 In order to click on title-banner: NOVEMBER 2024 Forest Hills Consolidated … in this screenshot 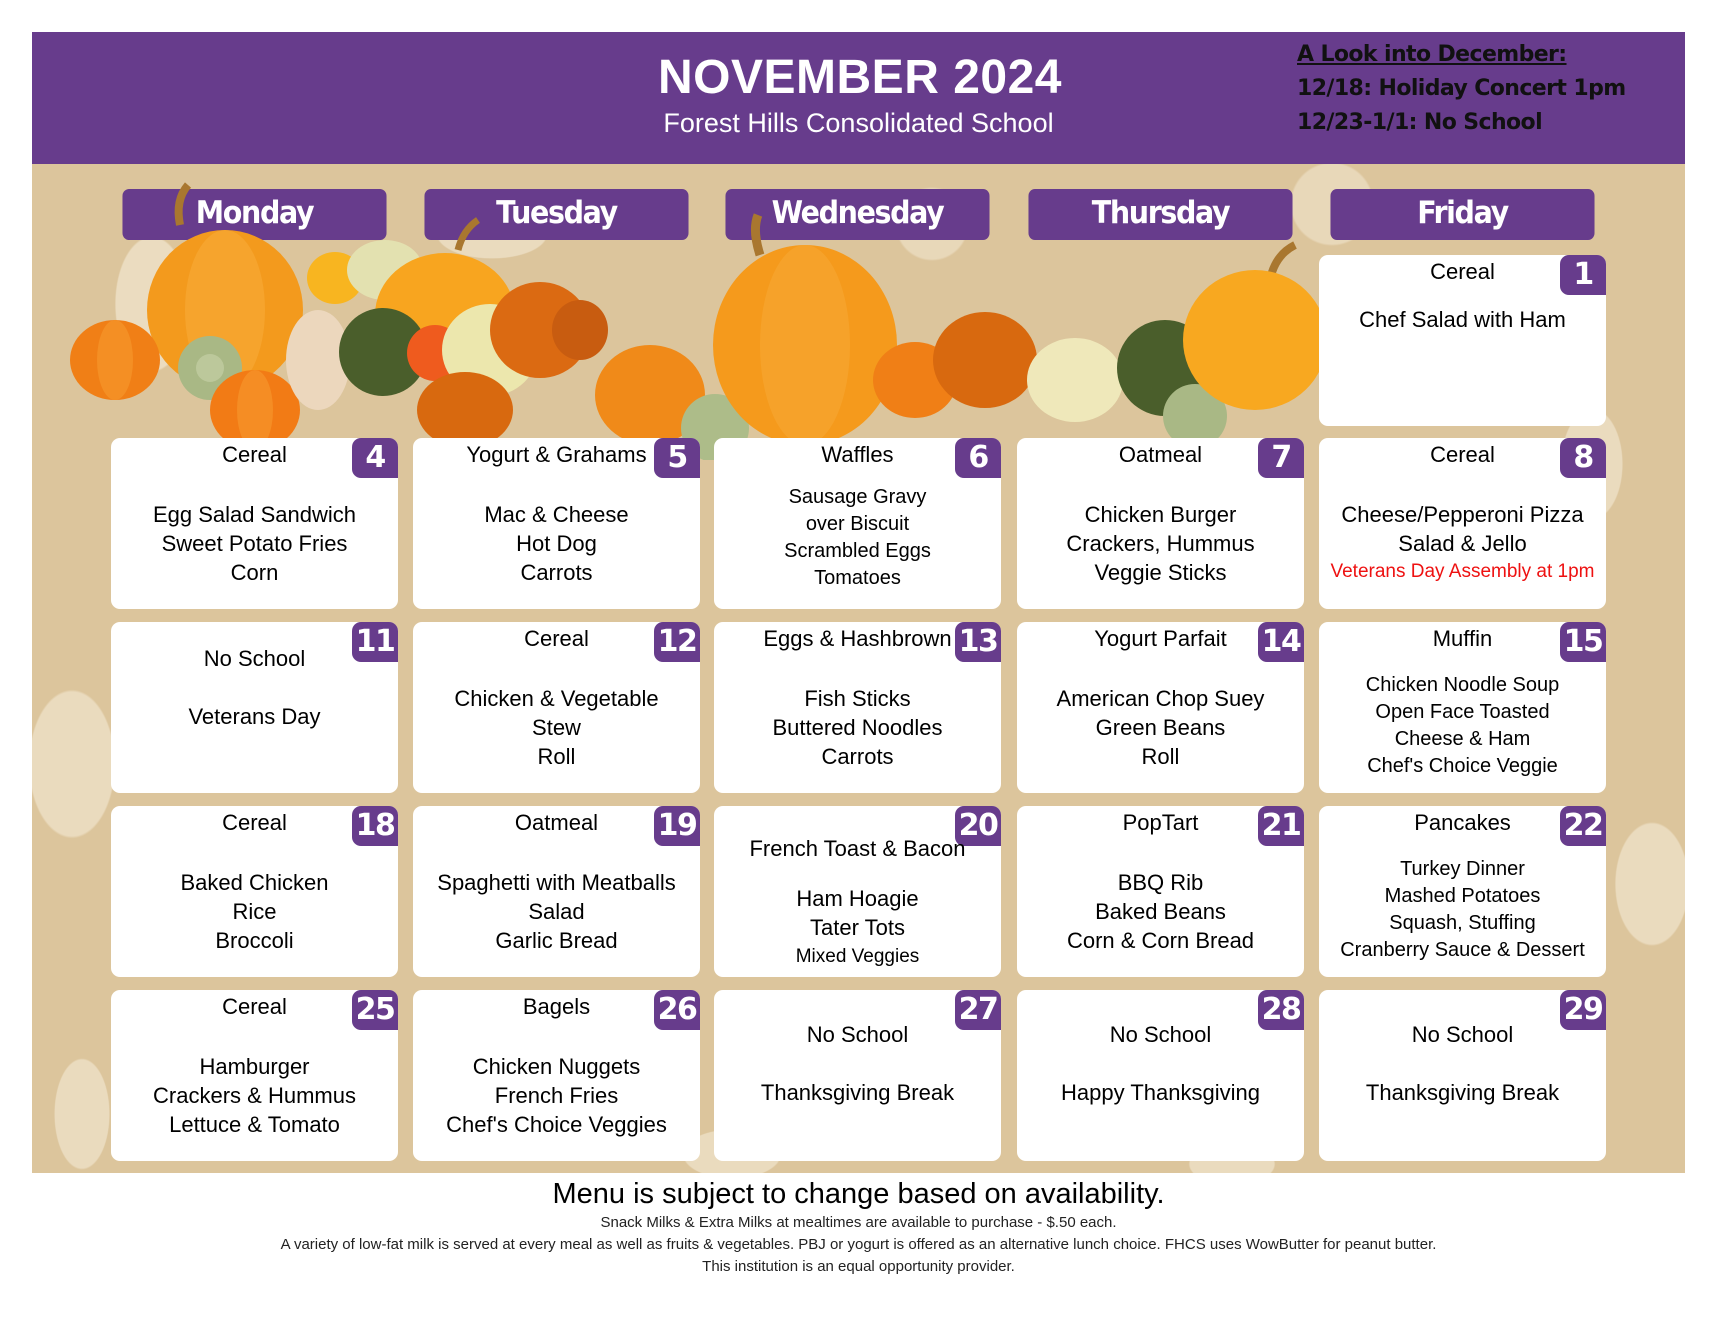, I will do `click(858, 98)`.